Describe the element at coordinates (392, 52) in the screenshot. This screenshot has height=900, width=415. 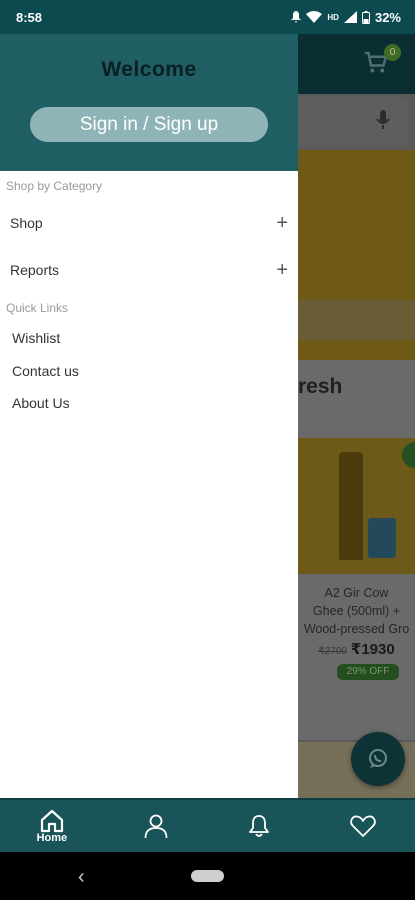
I see `cart-count-badge: 0` at that location.